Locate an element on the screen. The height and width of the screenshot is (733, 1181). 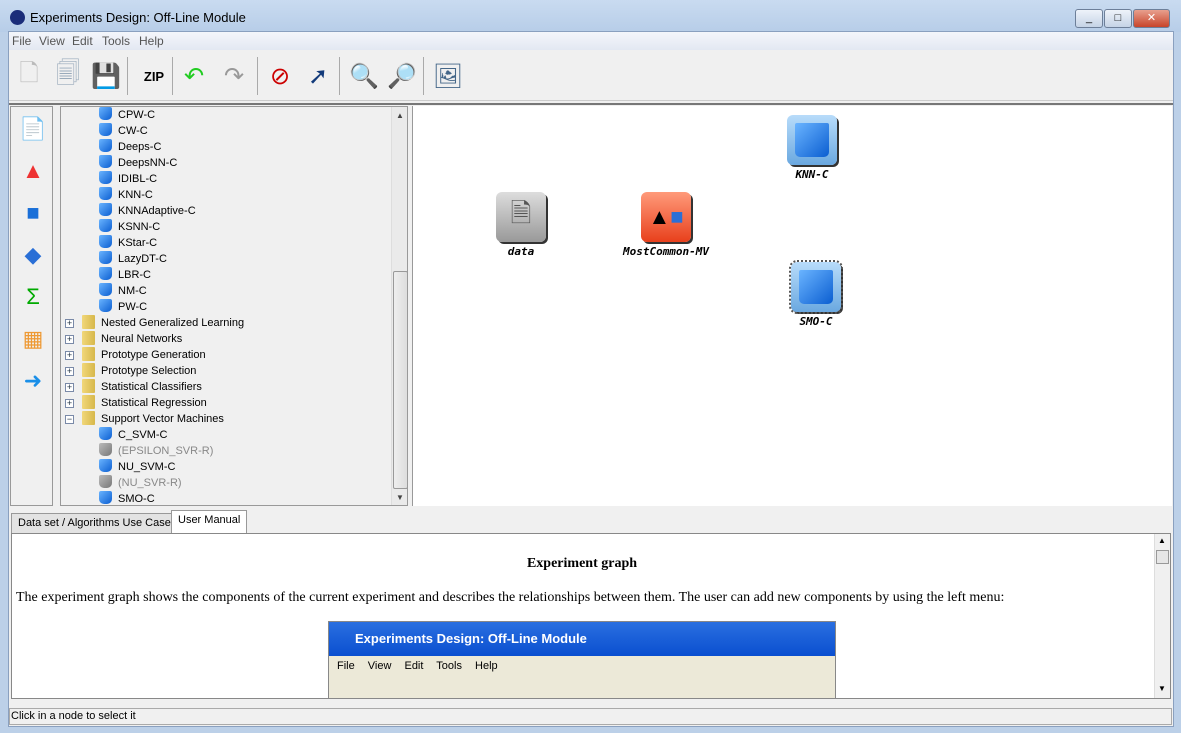
tree-item: KSNN-C is located at coordinates (129, 227).